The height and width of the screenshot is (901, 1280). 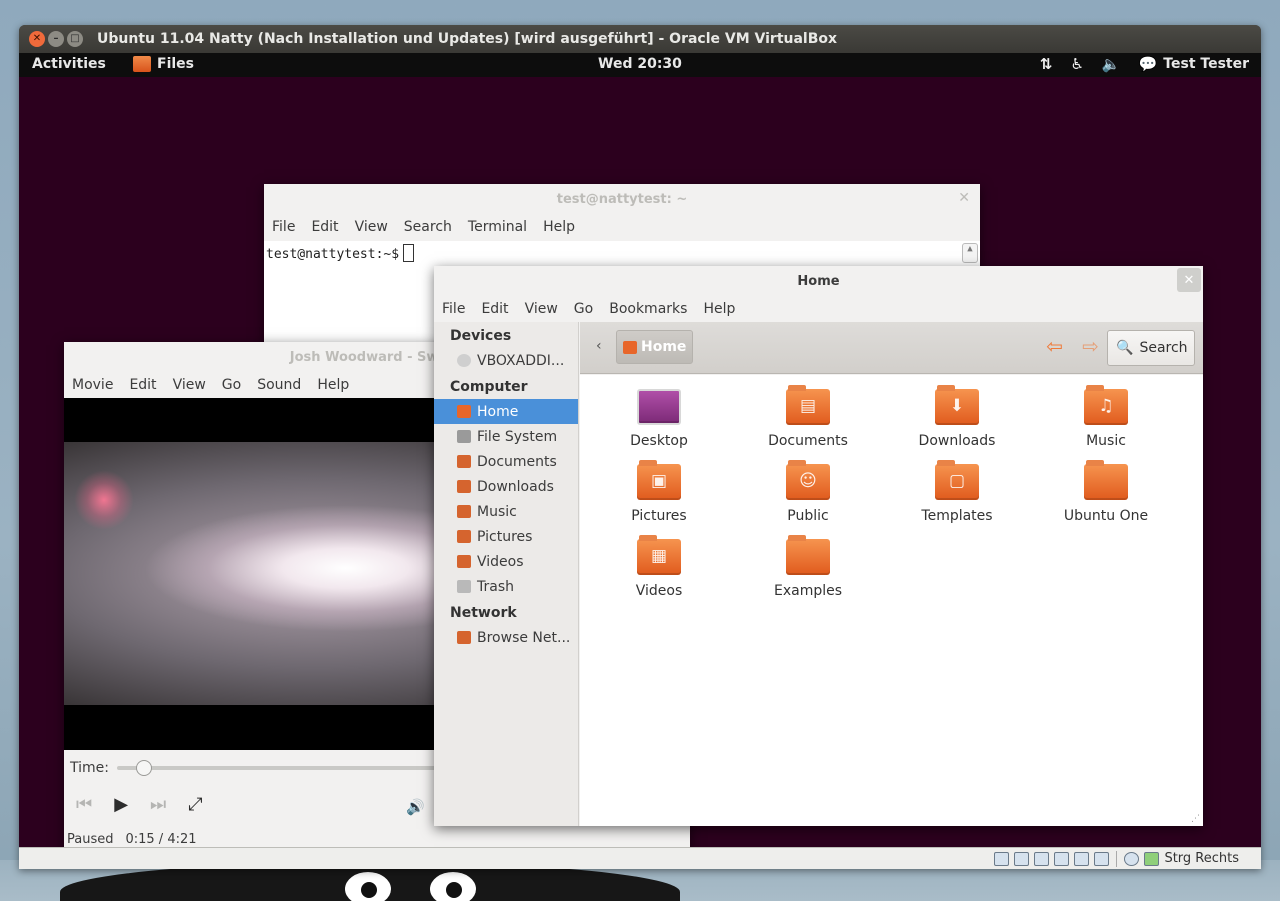 What do you see at coordinates (494, 309) in the screenshot?
I see `fm-menu-edit: Edit` at bounding box center [494, 309].